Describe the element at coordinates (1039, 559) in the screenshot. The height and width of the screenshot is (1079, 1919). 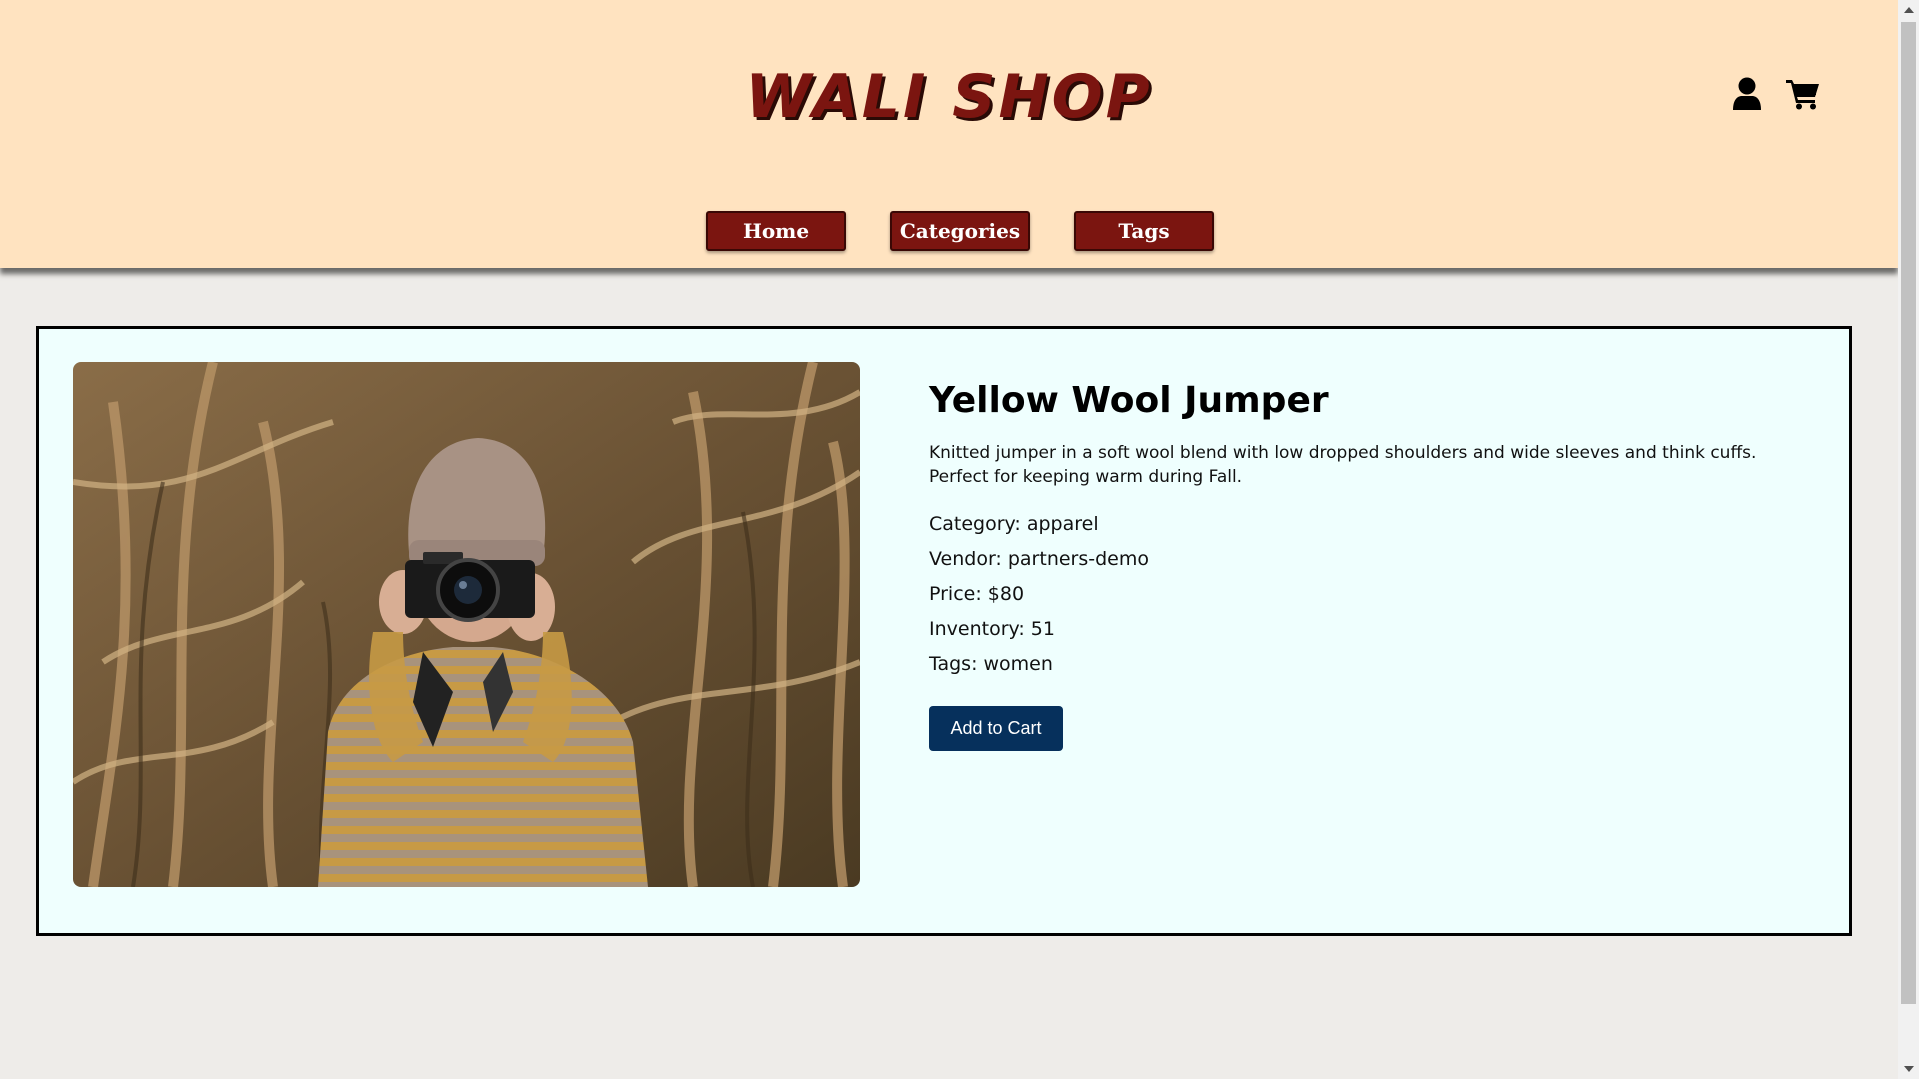
I see `product-vendor: Vendor: partners-demo` at that location.